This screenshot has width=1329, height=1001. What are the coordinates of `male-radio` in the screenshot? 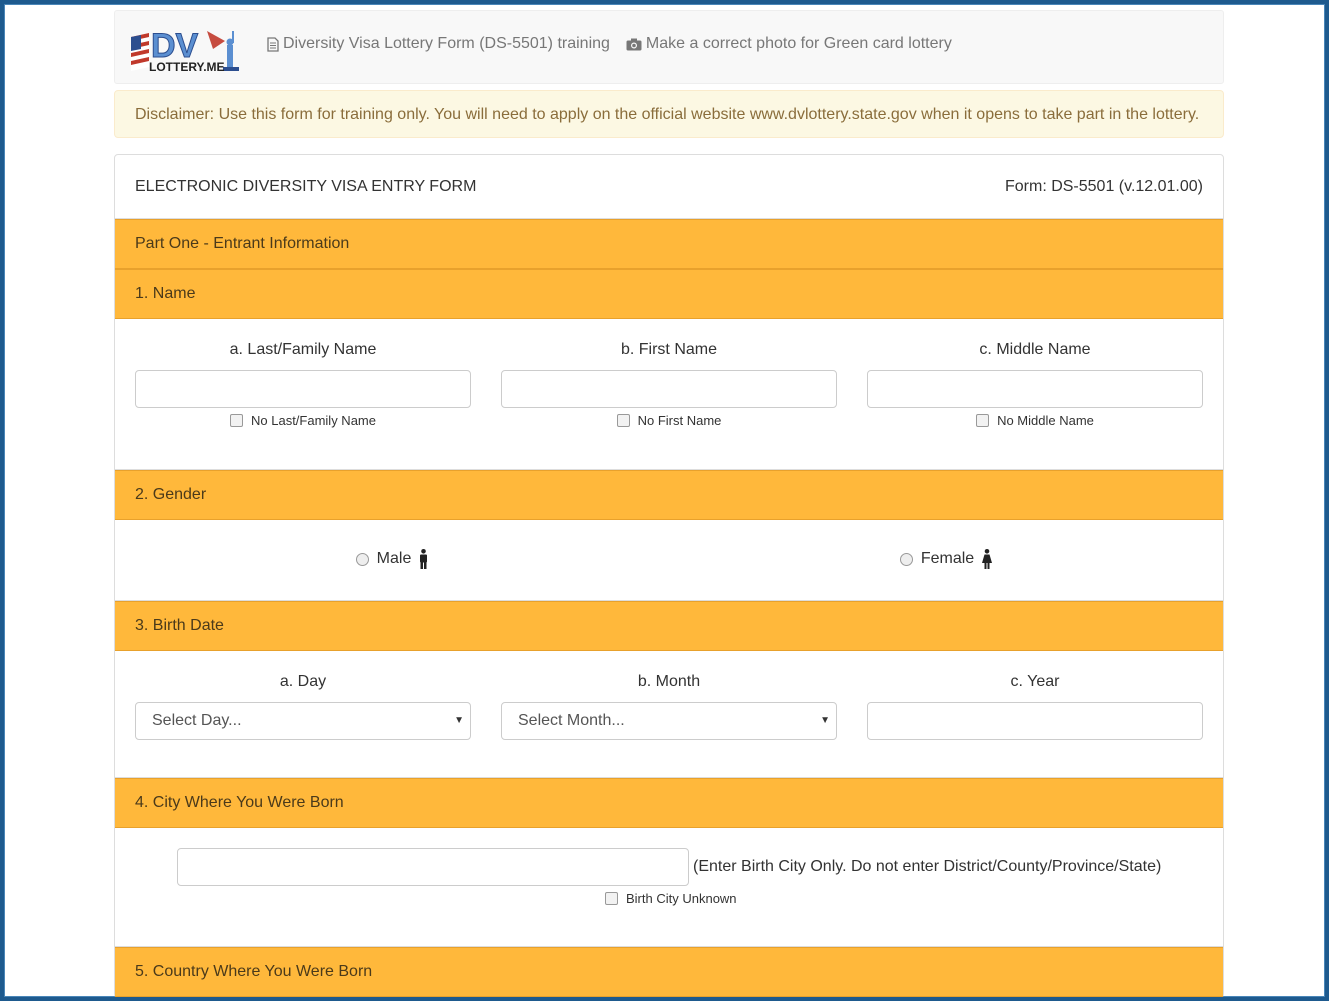 It's located at (362, 559).